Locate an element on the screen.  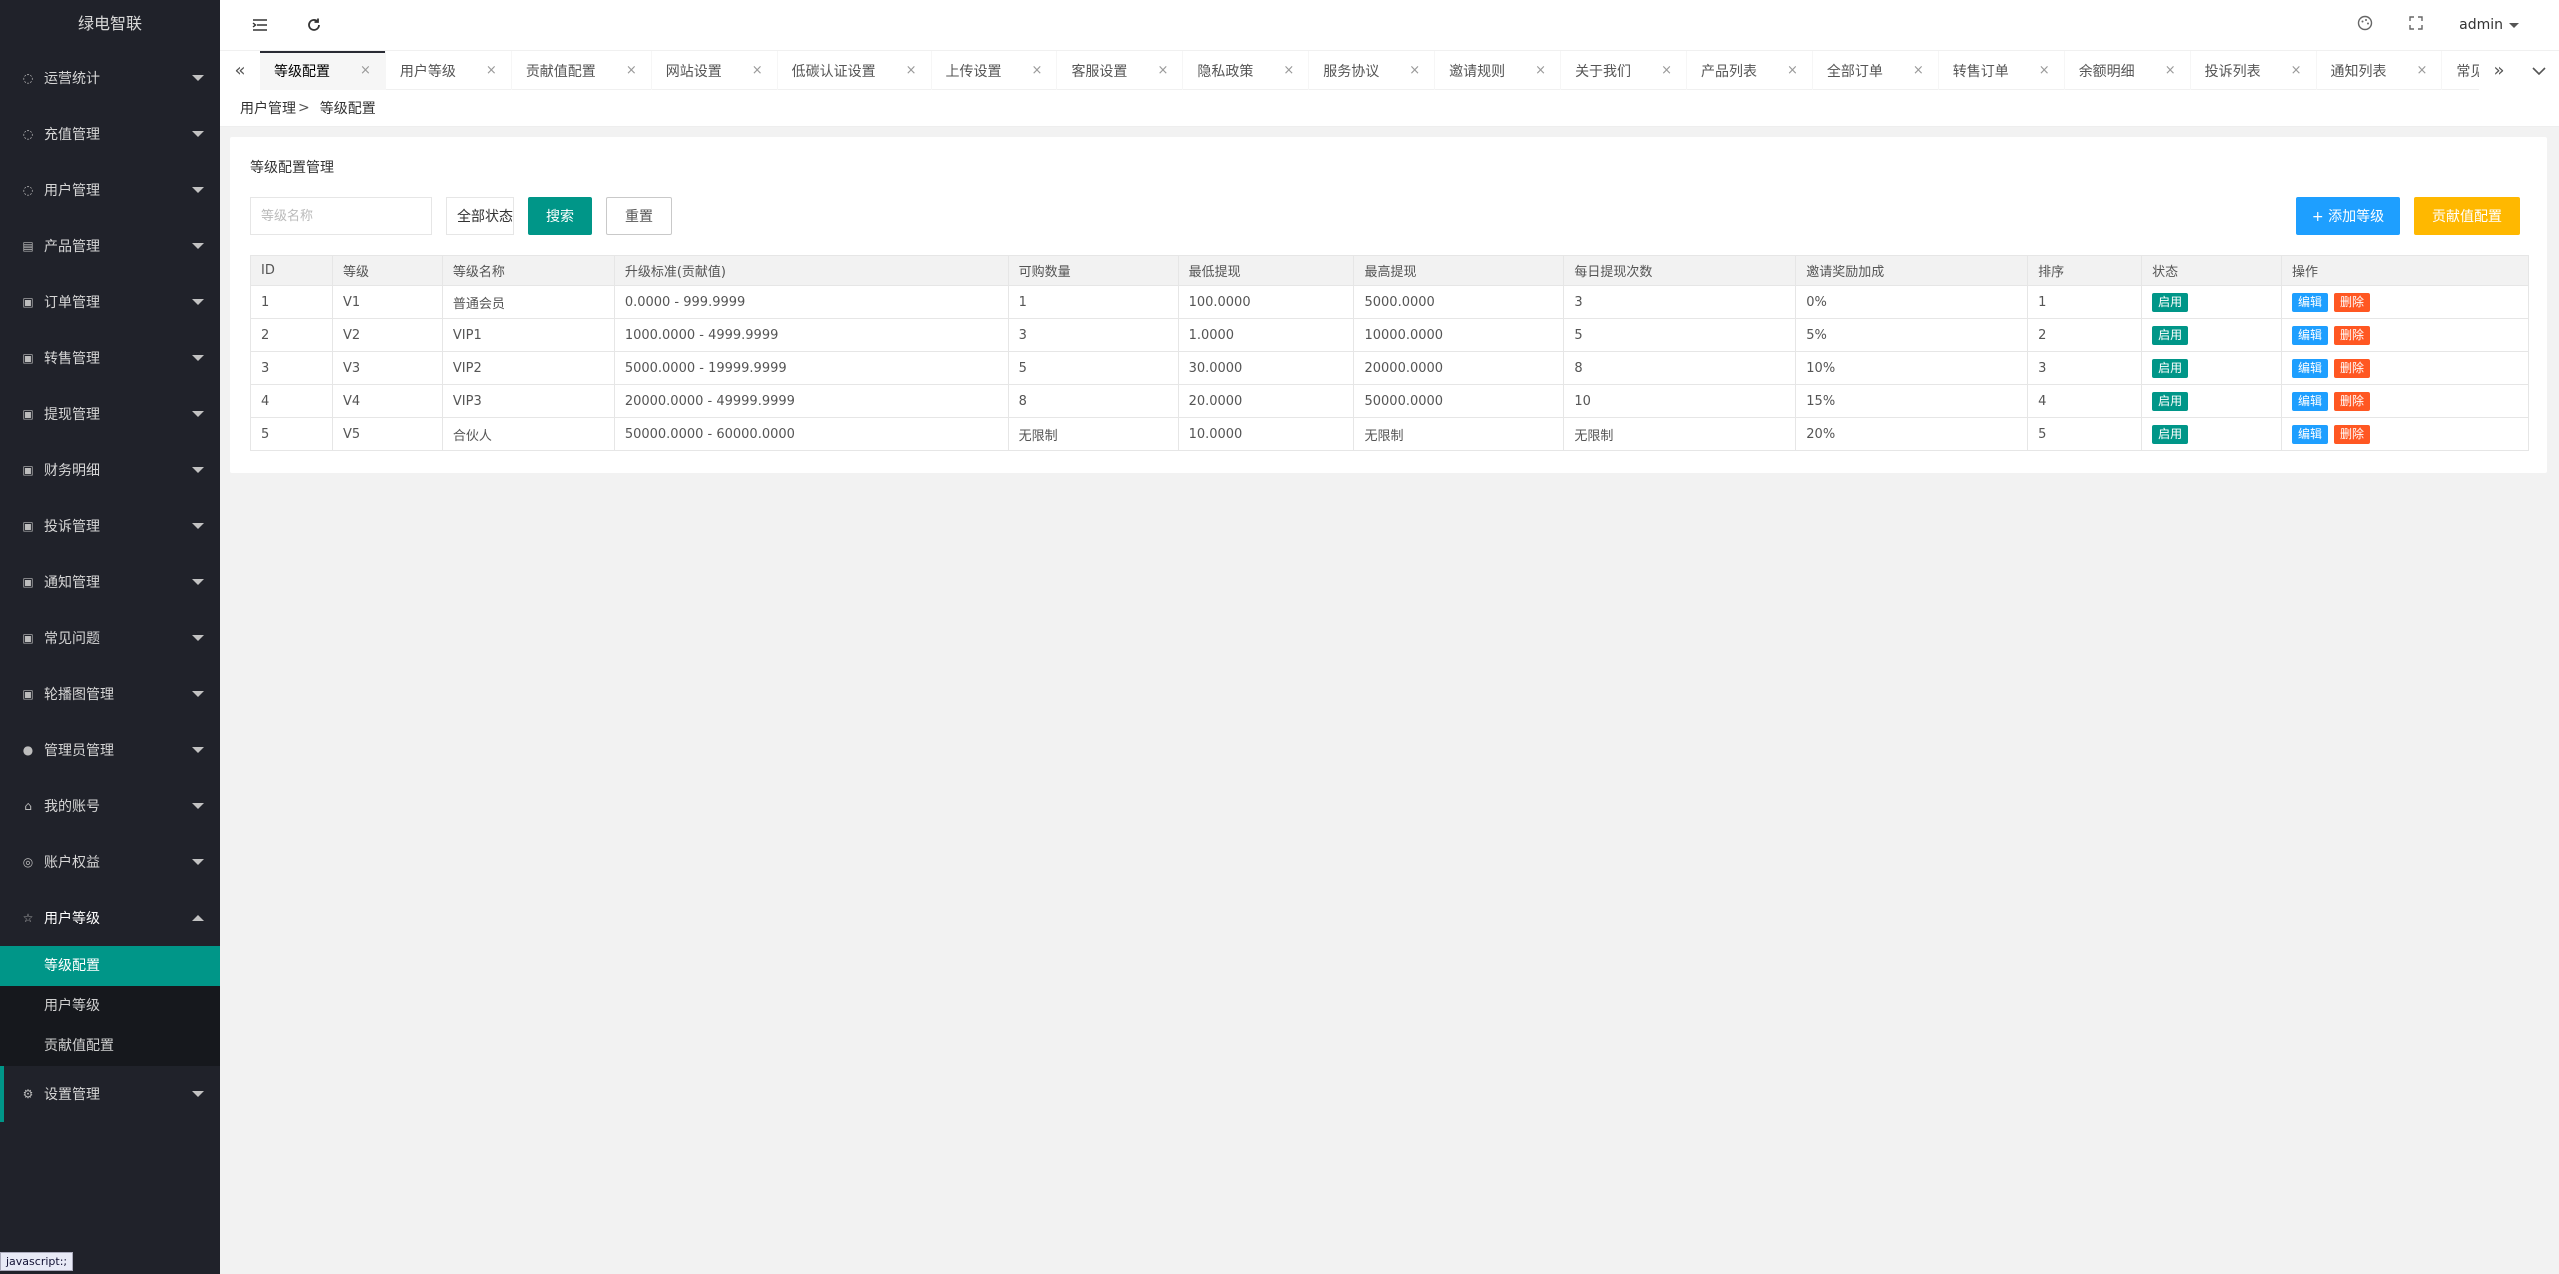
tab-4: 低碳认证设置 × is located at coordinates (855, 70).